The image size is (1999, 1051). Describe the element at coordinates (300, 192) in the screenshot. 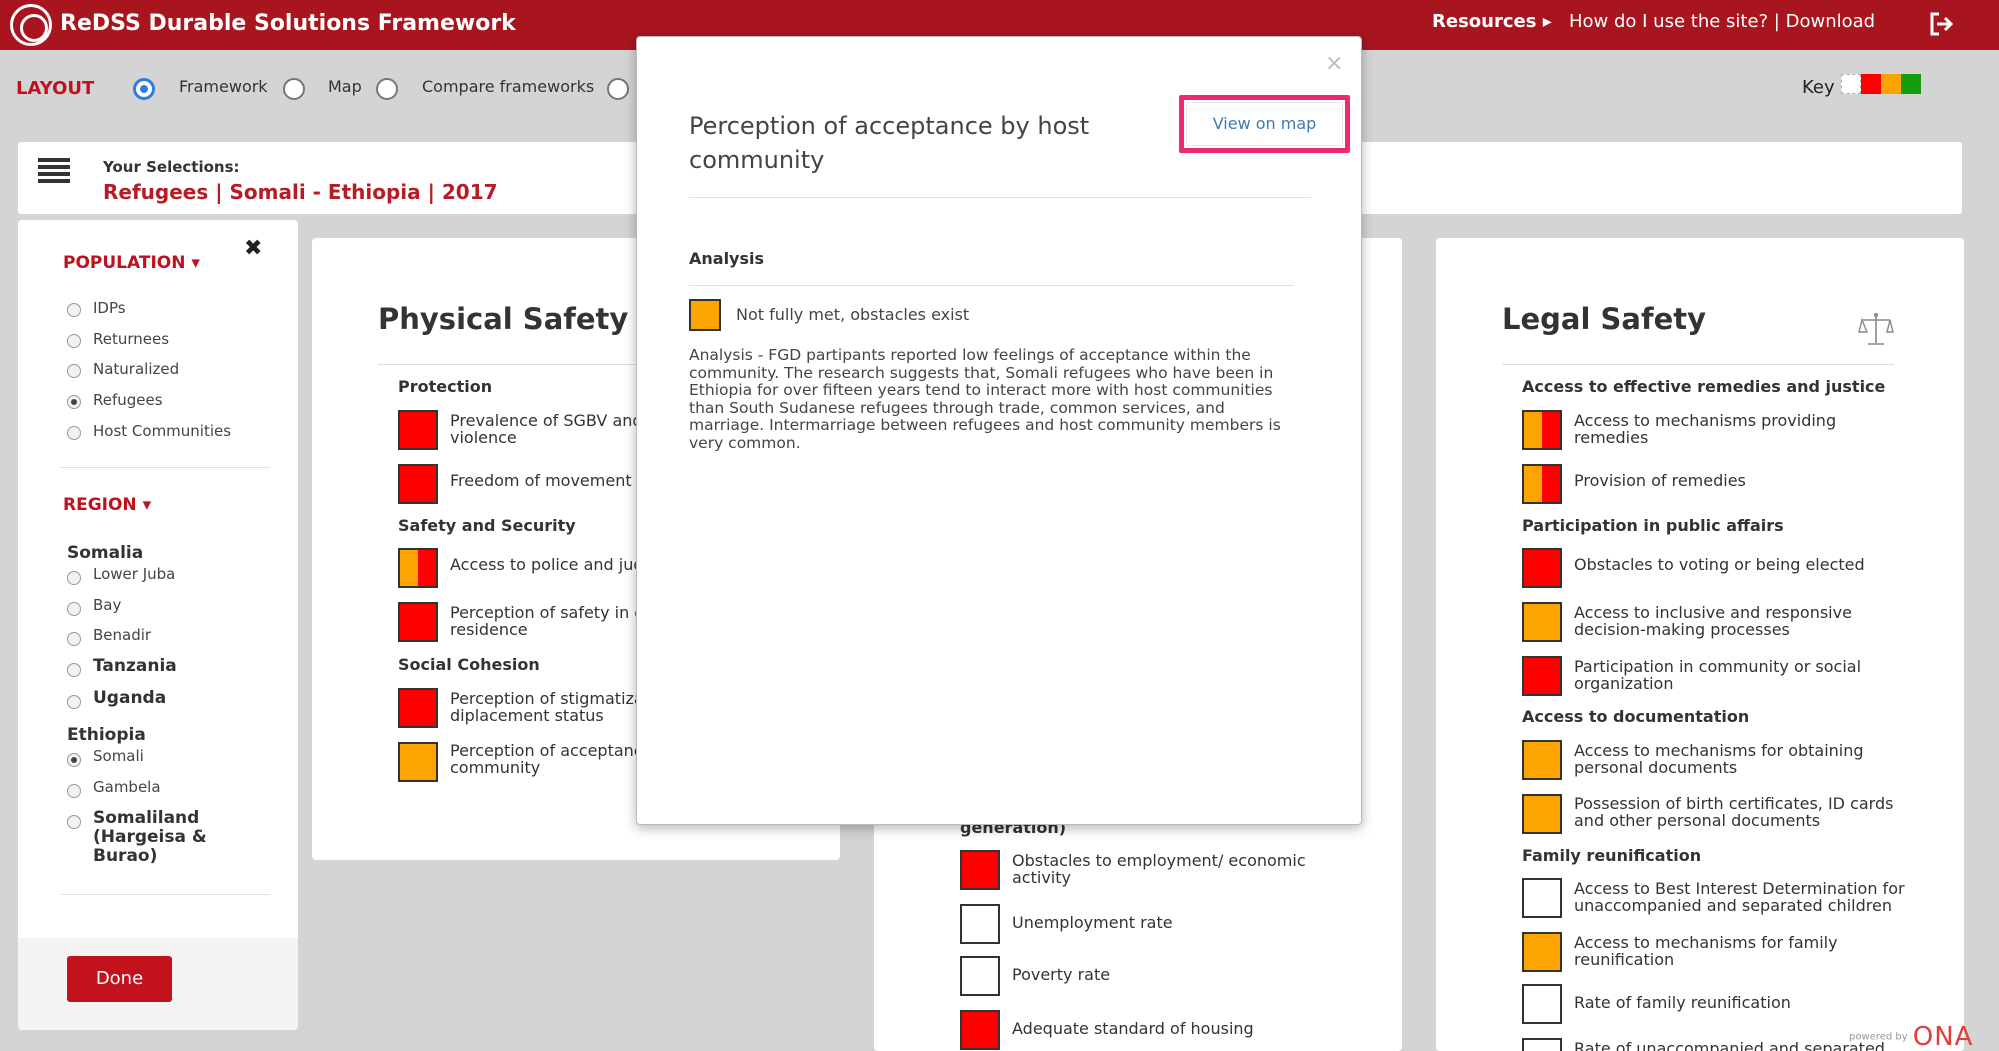

I see `selection-value: Refugees | Somali - Ethiopia | 2017` at that location.